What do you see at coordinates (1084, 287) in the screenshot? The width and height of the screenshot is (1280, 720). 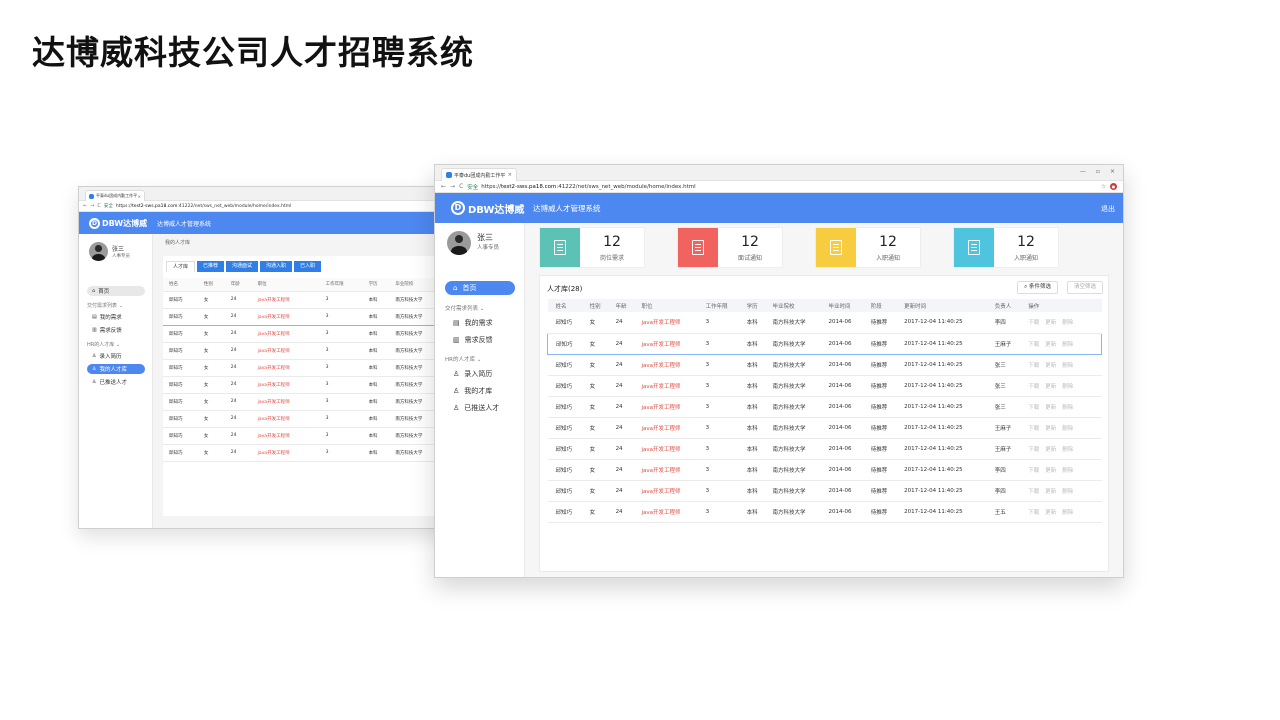 I see `clear-filter-button: 清空筛选` at bounding box center [1084, 287].